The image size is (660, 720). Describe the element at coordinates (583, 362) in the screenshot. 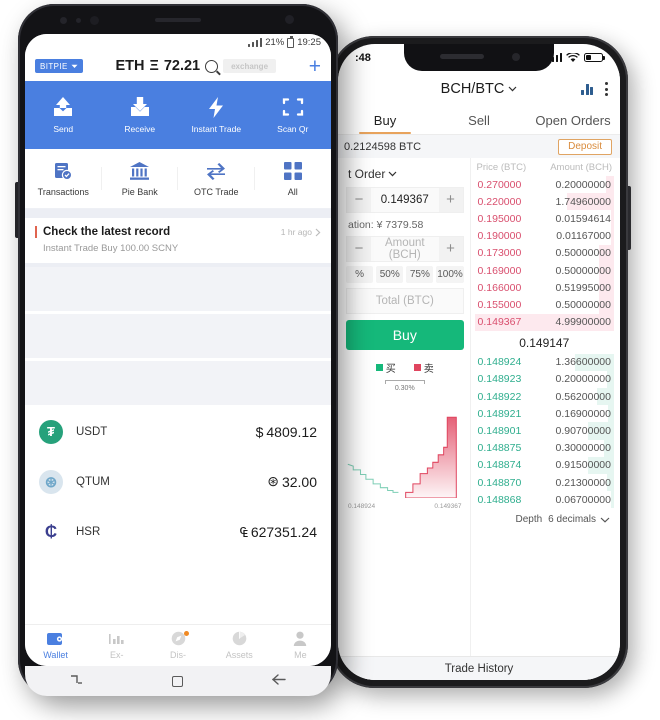

I see `bid-amount: 1.36600000` at that location.